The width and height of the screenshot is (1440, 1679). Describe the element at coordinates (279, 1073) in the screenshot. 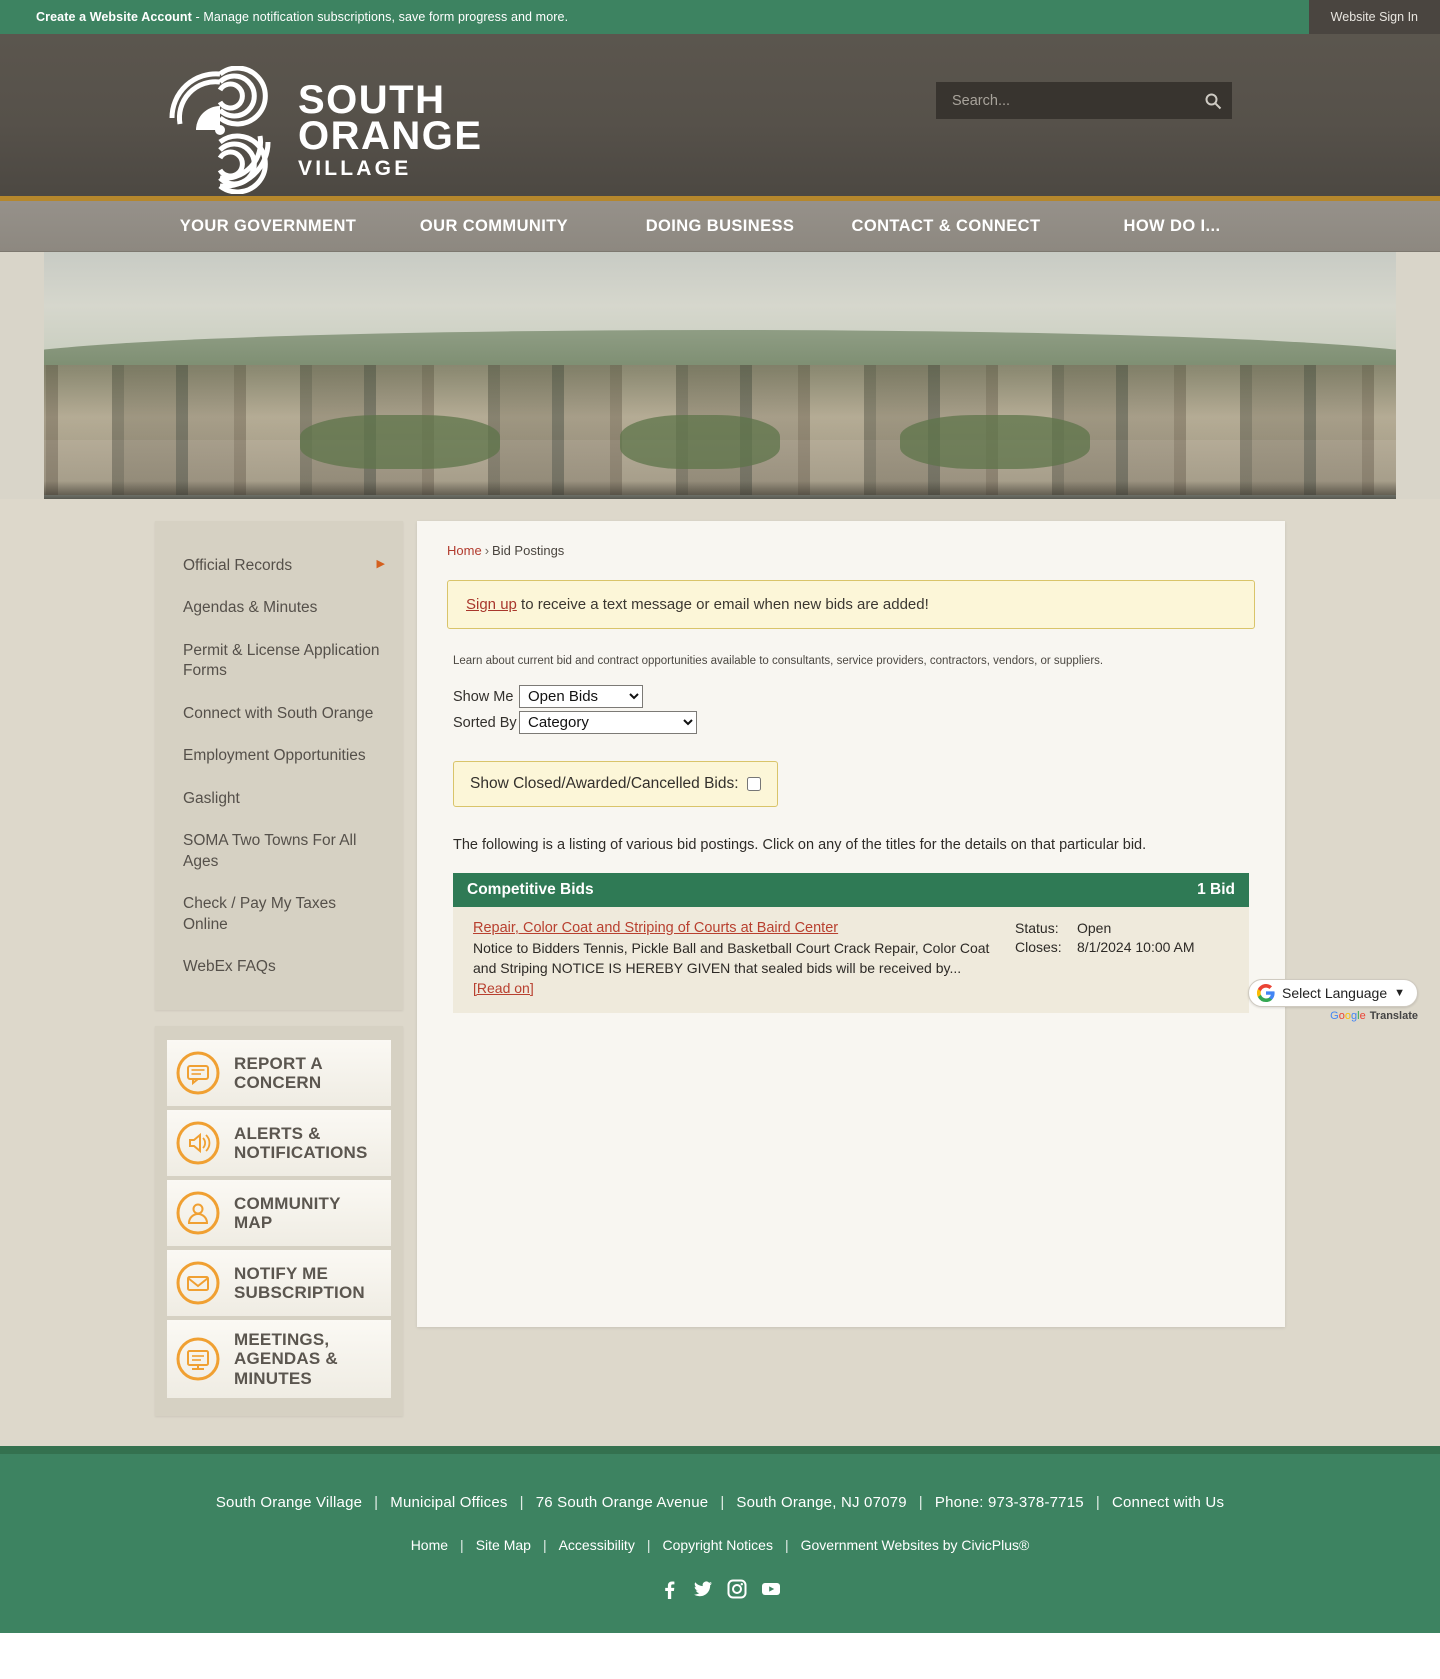

I see `quick-link-report-a-concern: REPORT A CONCERN` at that location.